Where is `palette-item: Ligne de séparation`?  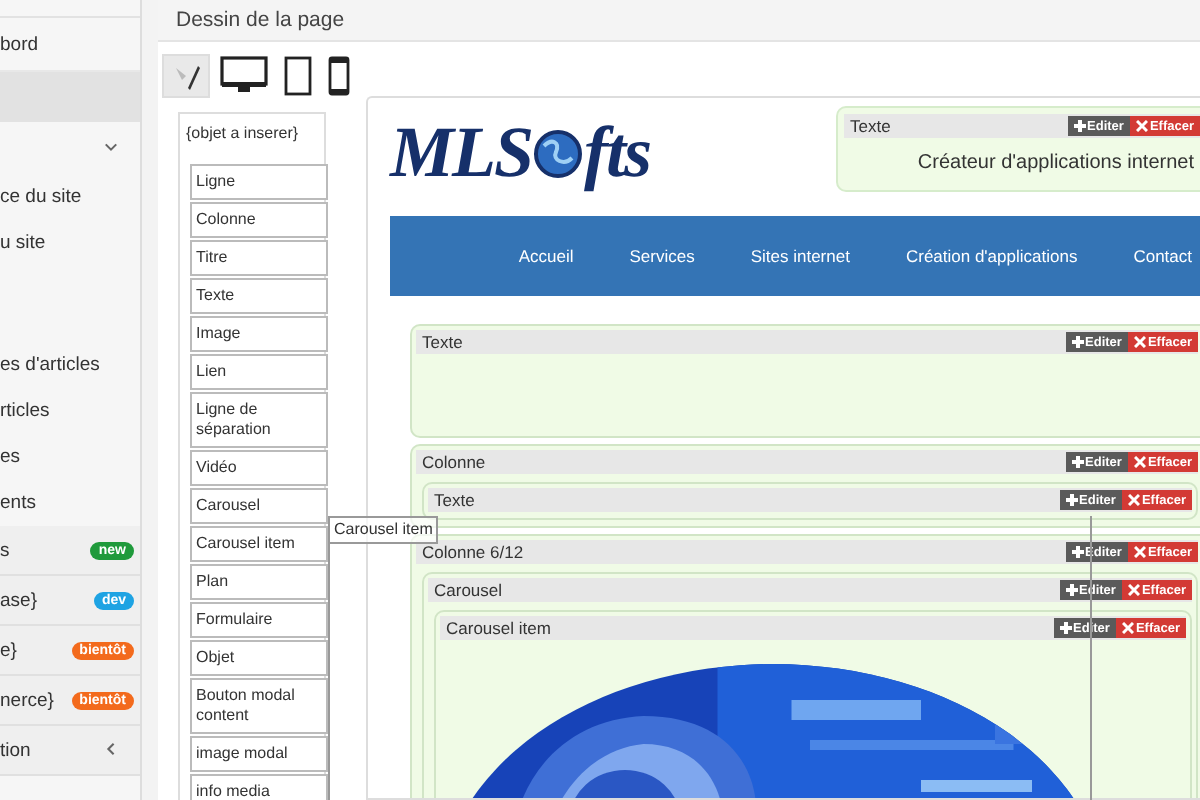 palette-item: Ligne de séparation is located at coordinates (259, 420).